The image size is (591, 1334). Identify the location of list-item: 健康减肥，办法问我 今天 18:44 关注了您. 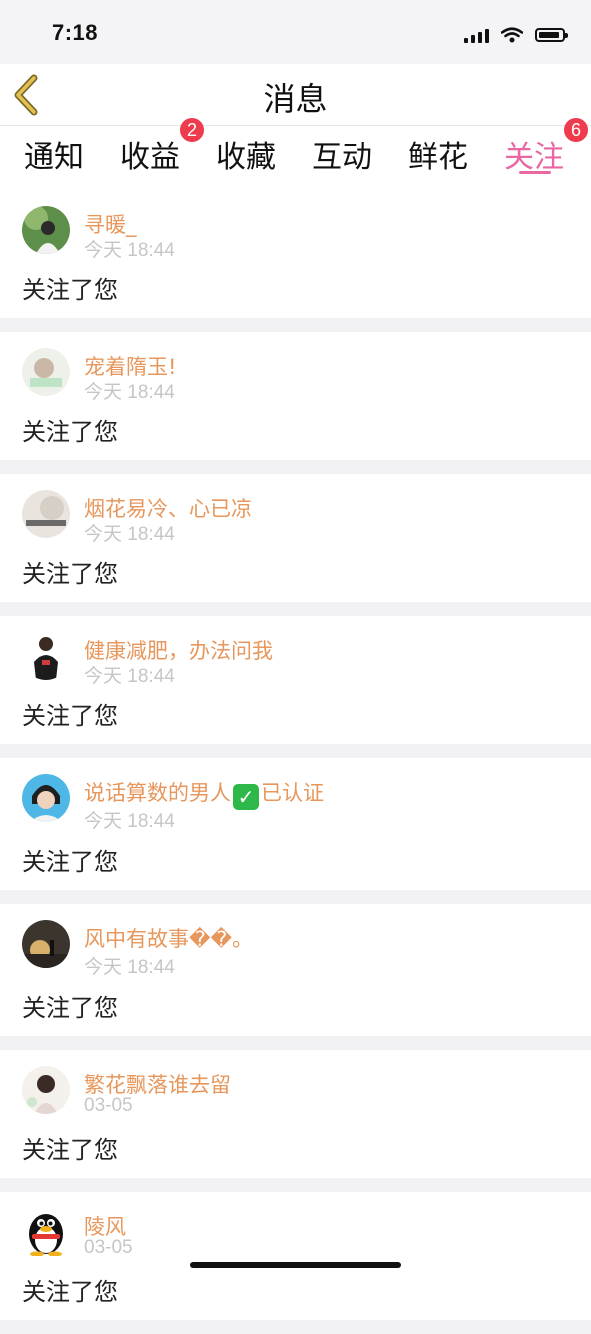
(295, 680).